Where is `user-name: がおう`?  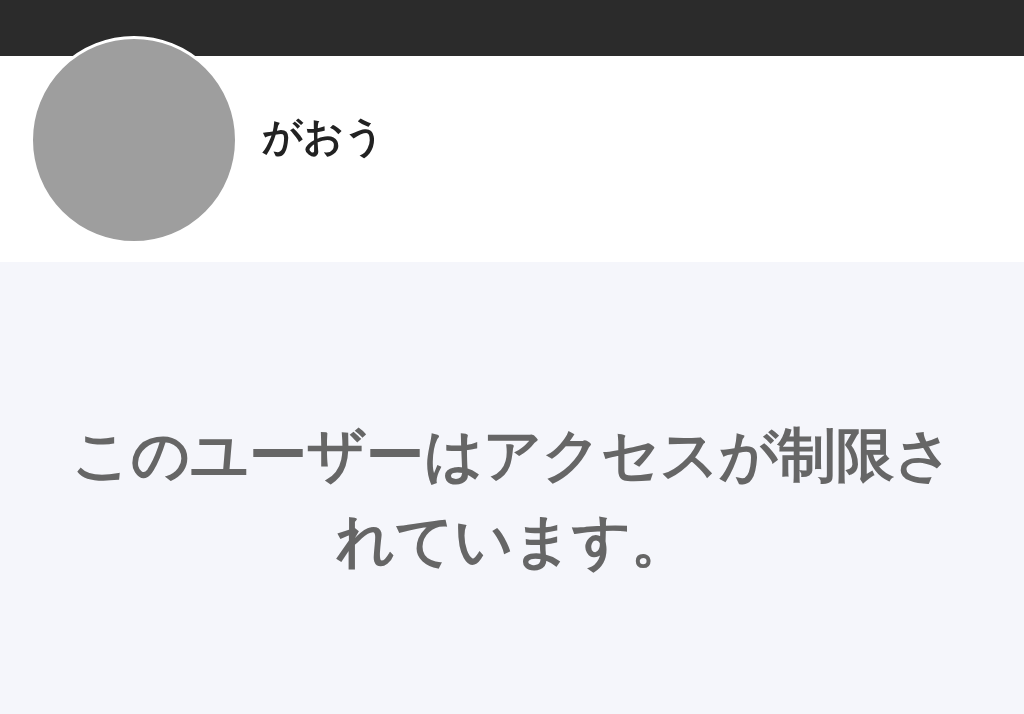
user-name: がおう is located at coordinates (323, 136).